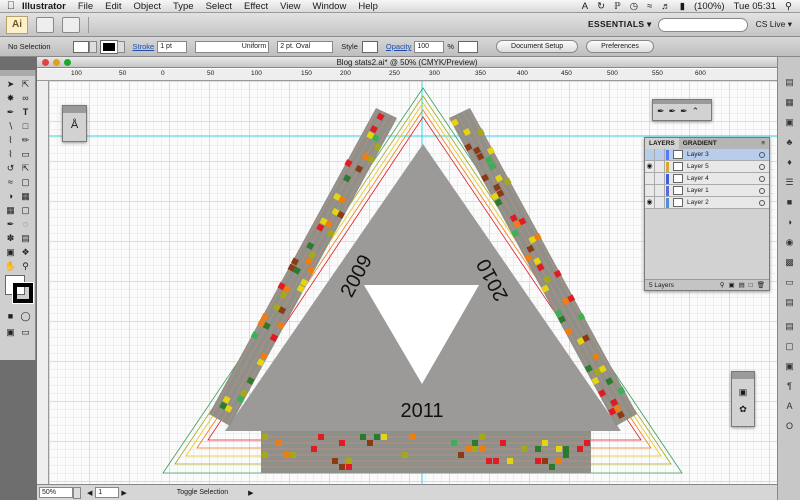  What do you see at coordinates (731, 285) in the screenshot?
I see `make-clipping-mask-icon: ▣` at bounding box center [731, 285].